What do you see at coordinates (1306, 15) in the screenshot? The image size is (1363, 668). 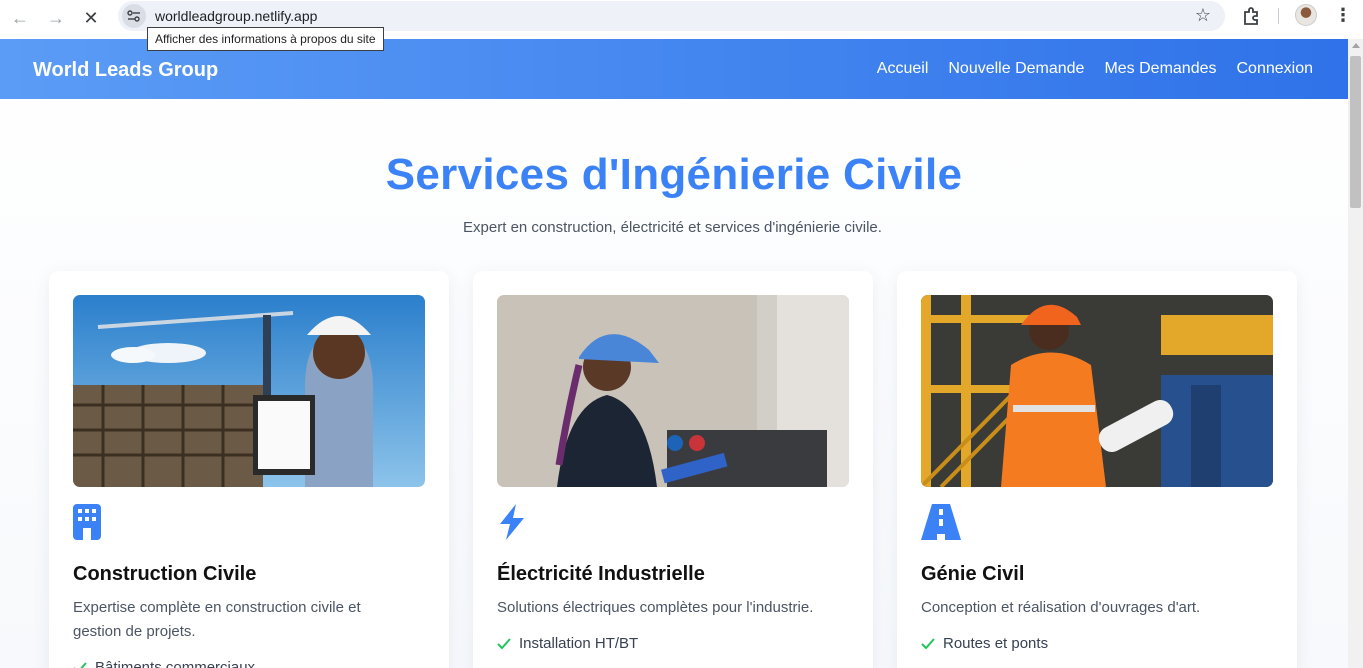 I see `profile-avatar` at bounding box center [1306, 15].